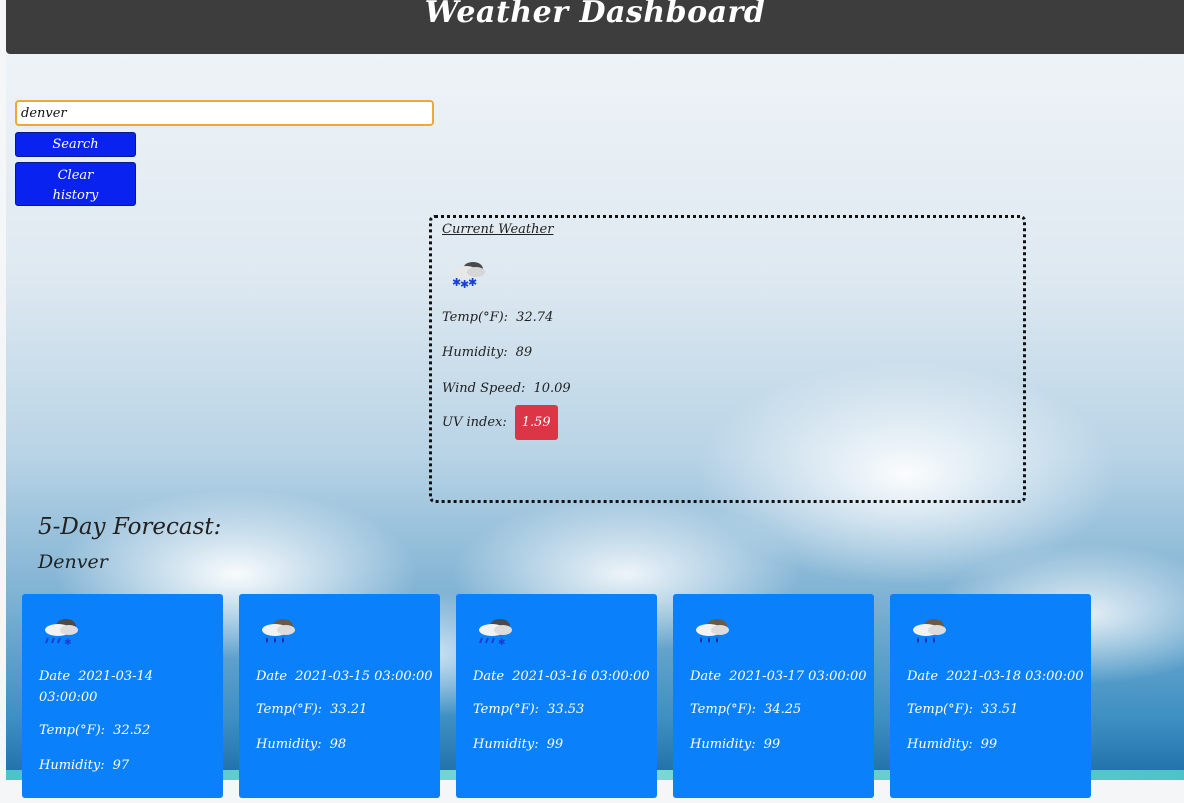  Describe the element at coordinates (349, 709) in the screenshot. I see `forecast-temp-value: 33.21` at that location.